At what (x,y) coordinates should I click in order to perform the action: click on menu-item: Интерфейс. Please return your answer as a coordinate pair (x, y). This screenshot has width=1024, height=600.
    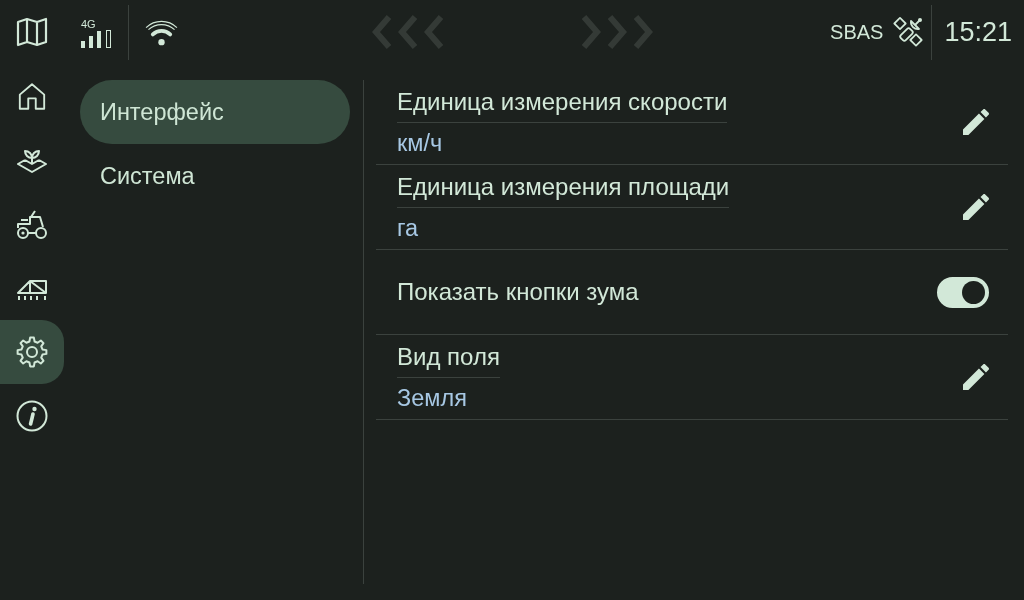
    Looking at the image, I should click on (215, 112).